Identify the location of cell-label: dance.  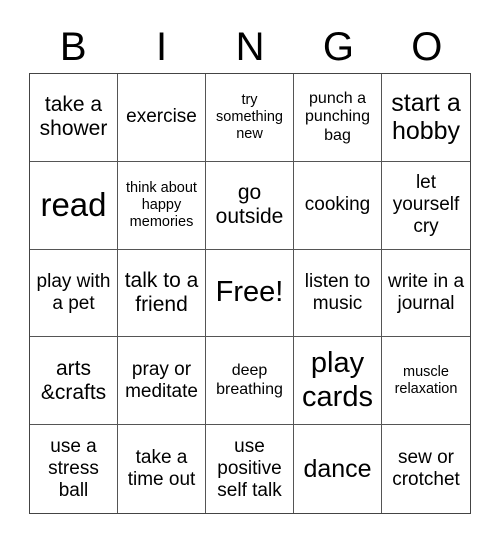
(337, 468).